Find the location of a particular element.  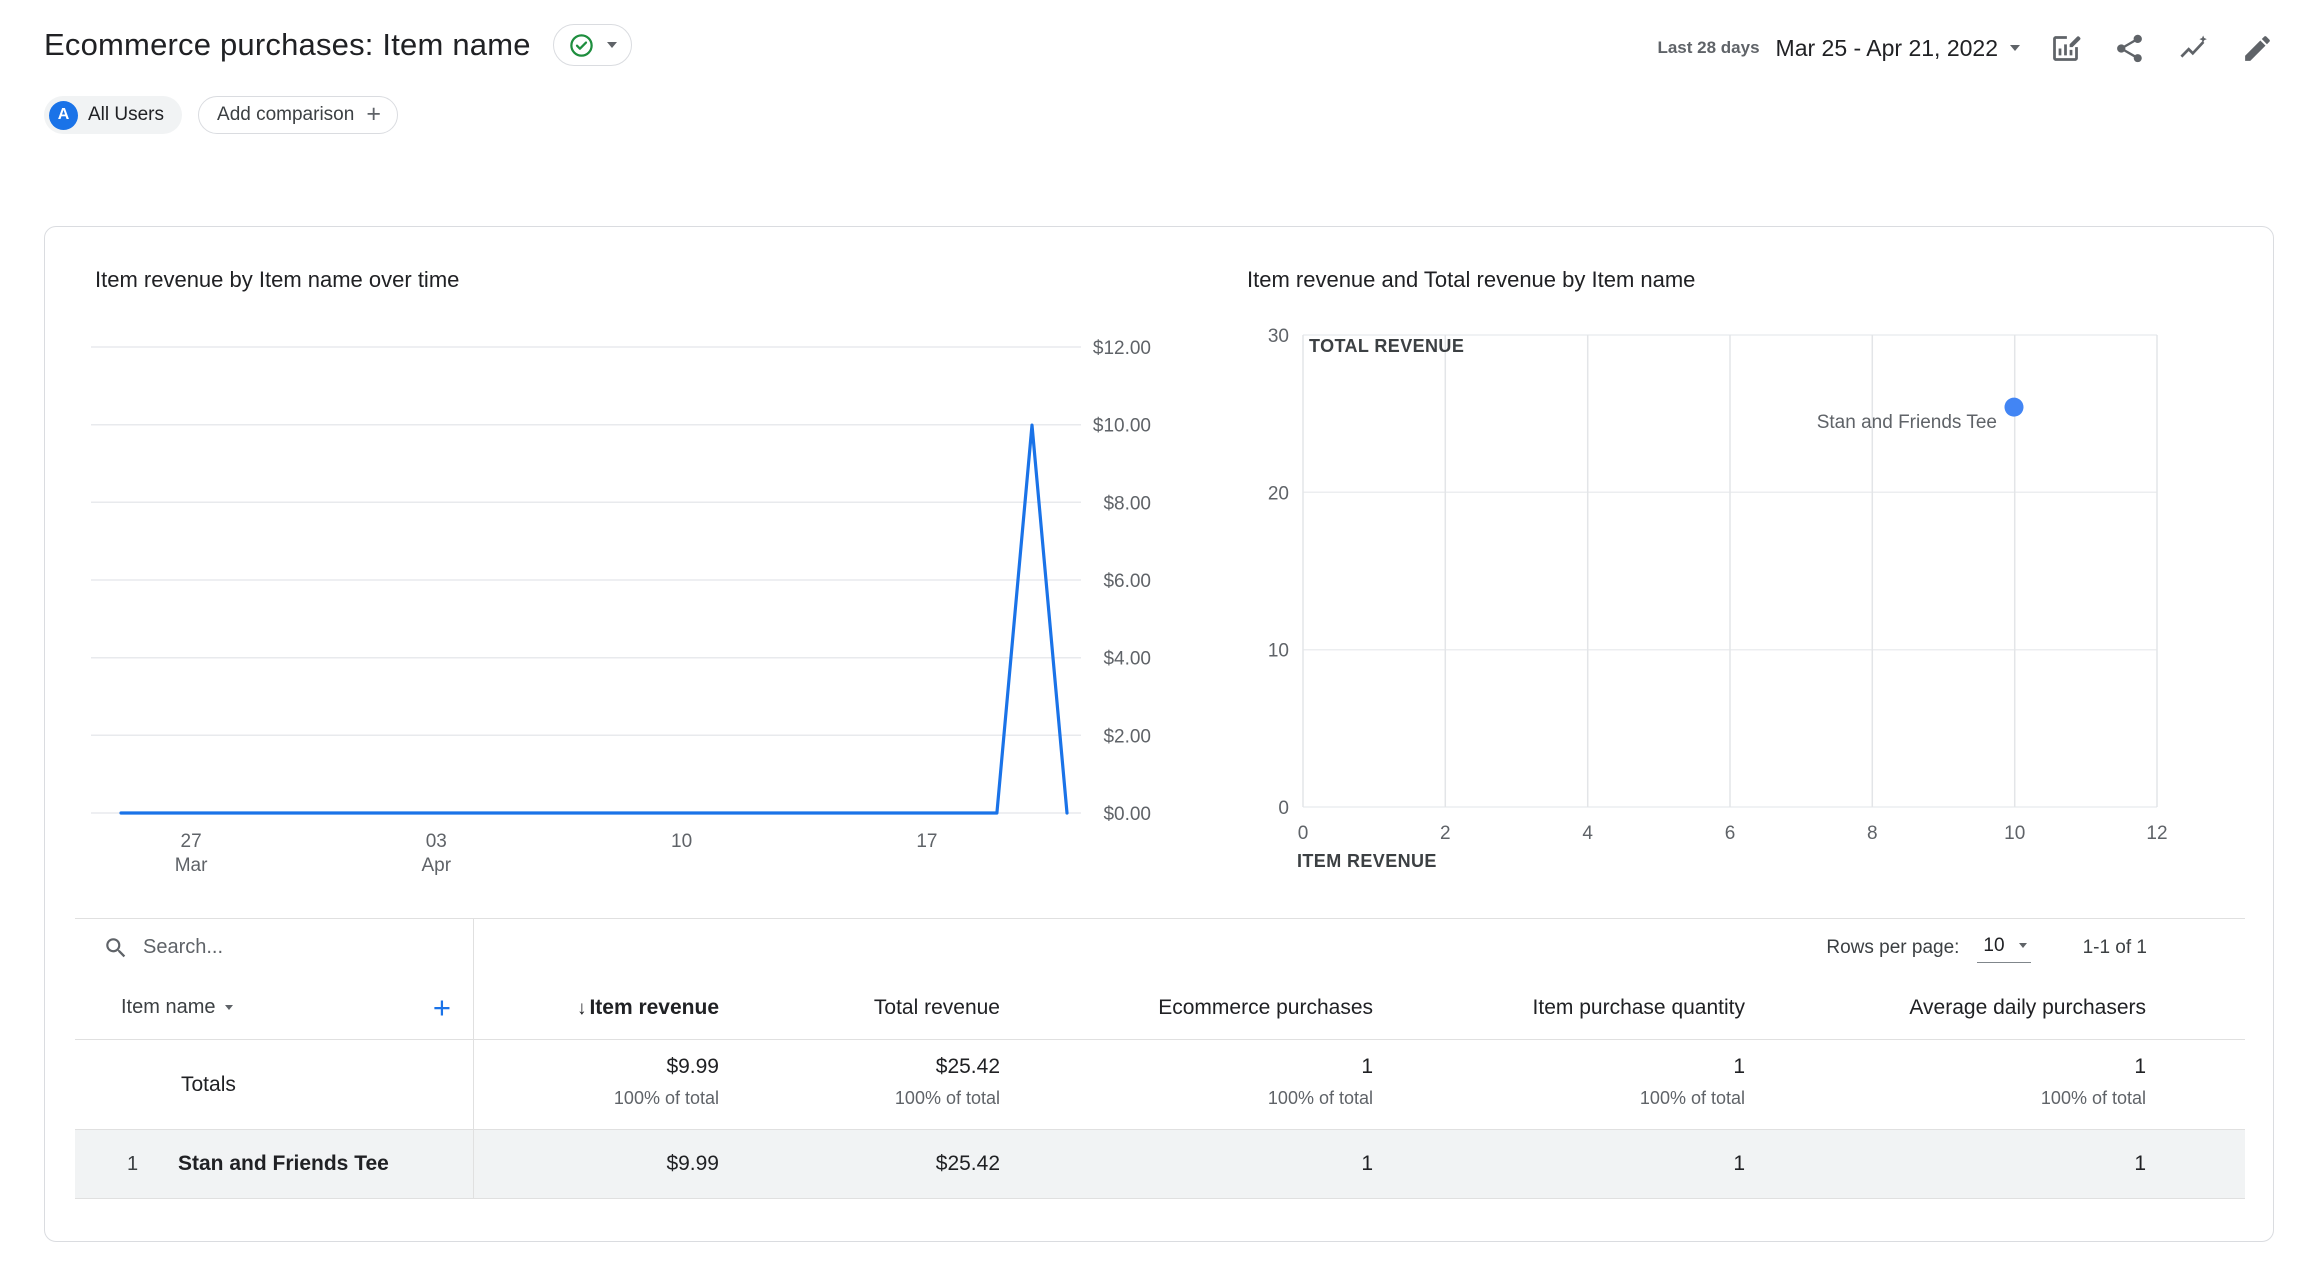

svg-text: $6.00 is located at coordinates (1127, 581).